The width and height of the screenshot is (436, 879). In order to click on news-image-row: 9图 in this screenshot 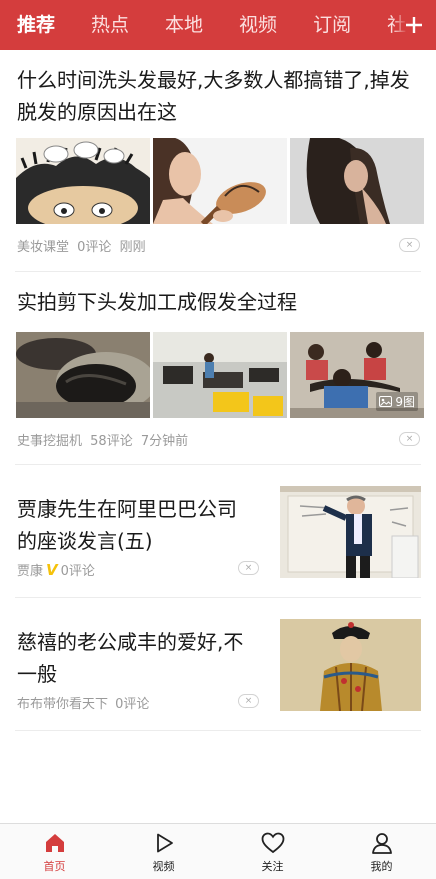, I will do `click(220, 375)`.